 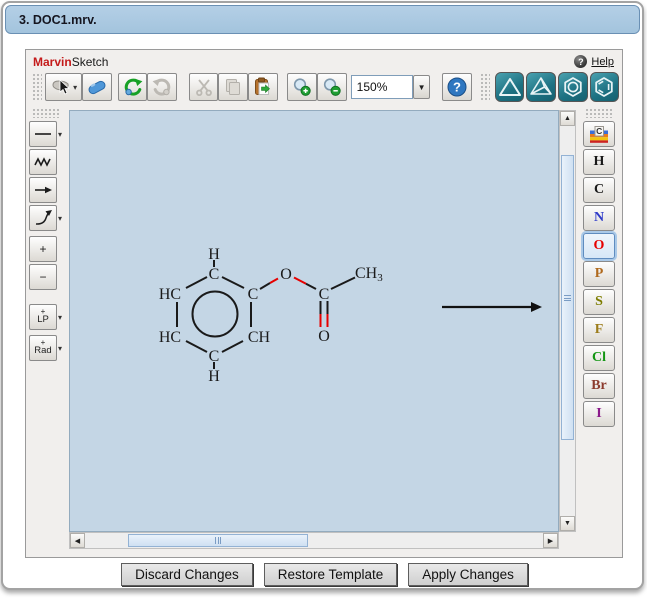 I want to click on element-button-br: Br, so click(x=599, y=386).